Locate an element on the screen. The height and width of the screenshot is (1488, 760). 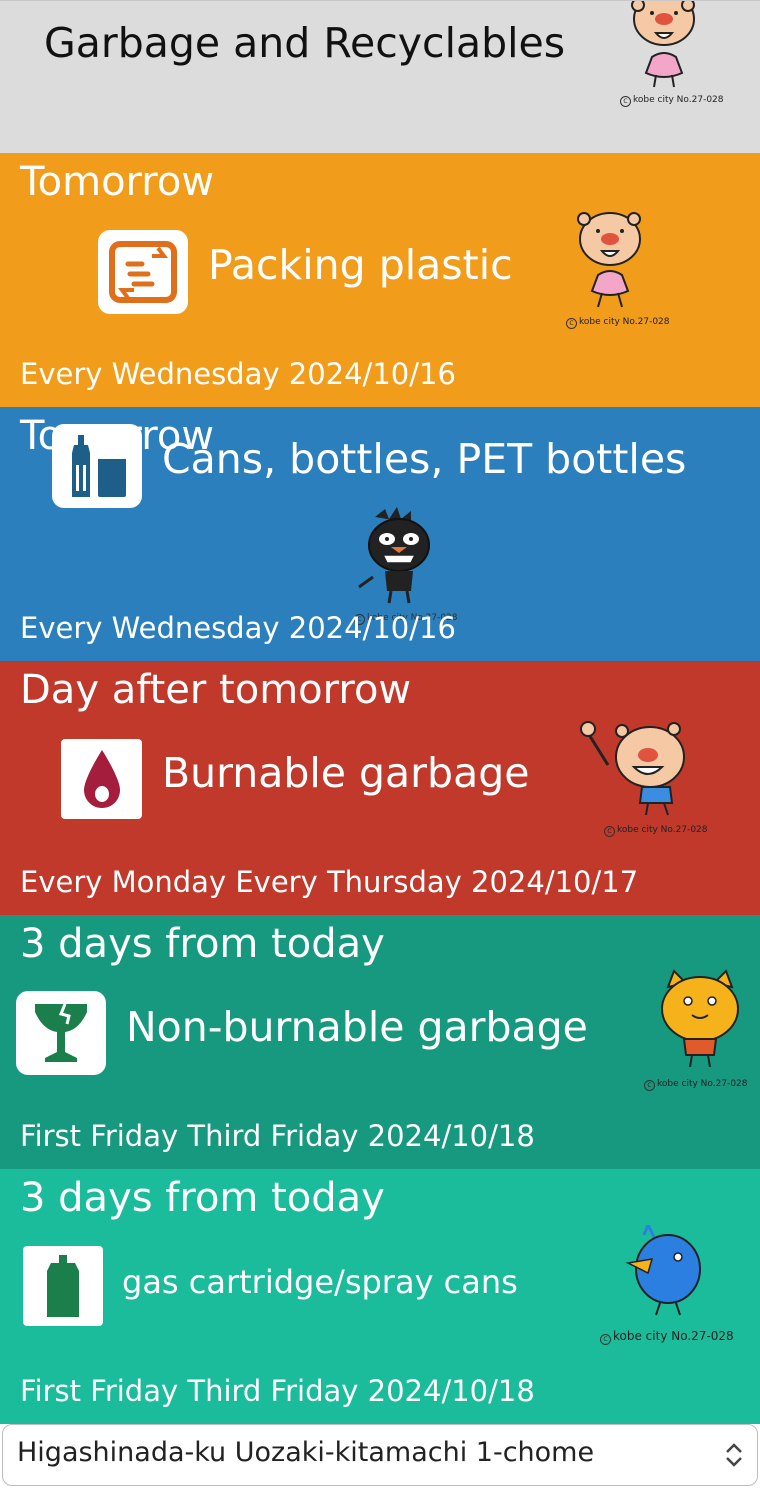
collection-schedule: Every Monday Every Thursday 2024/10/17 is located at coordinates (329, 882).